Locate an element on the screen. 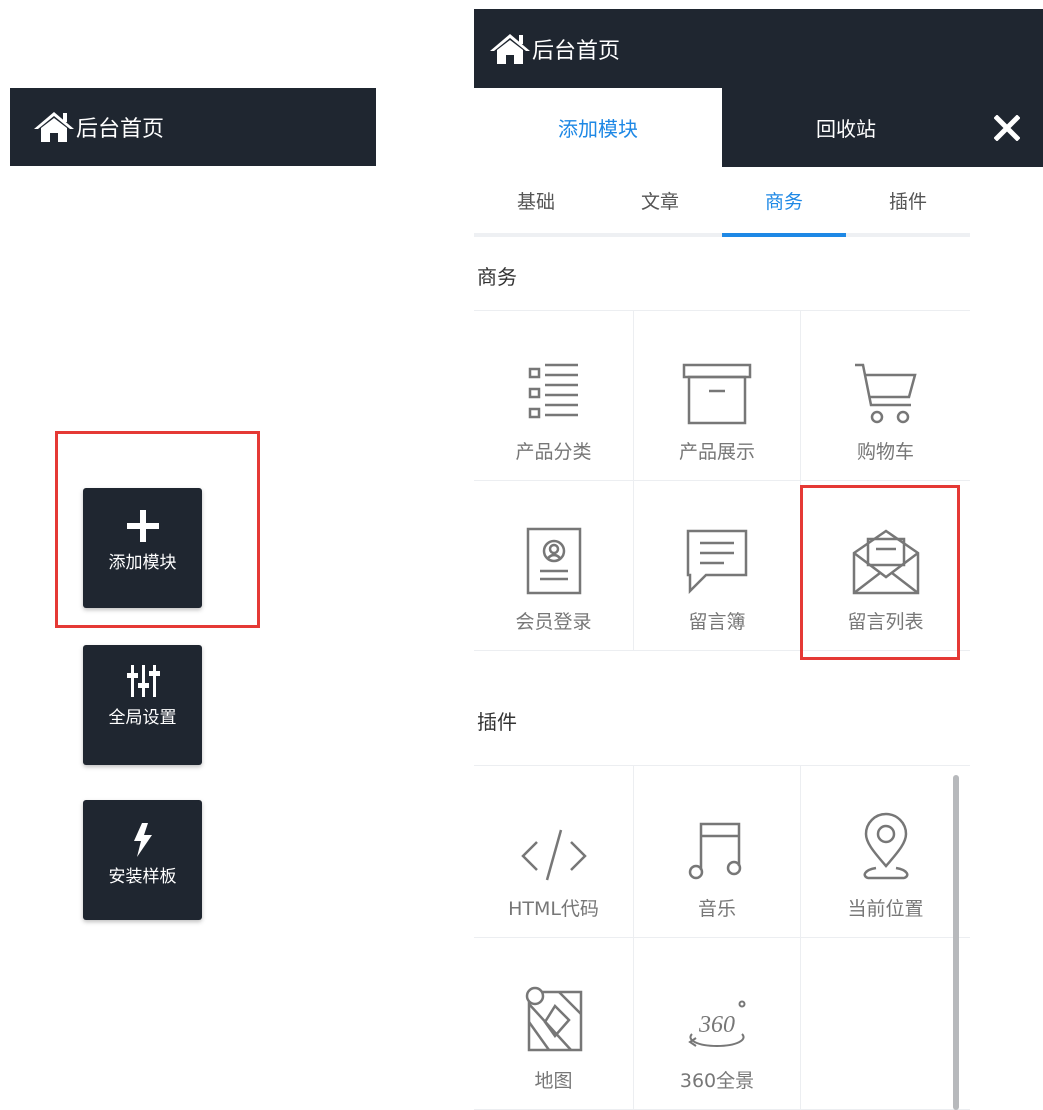 This screenshot has width=1043, height=1110. section-title-plugin: 插件 is located at coordinates (497, 722).